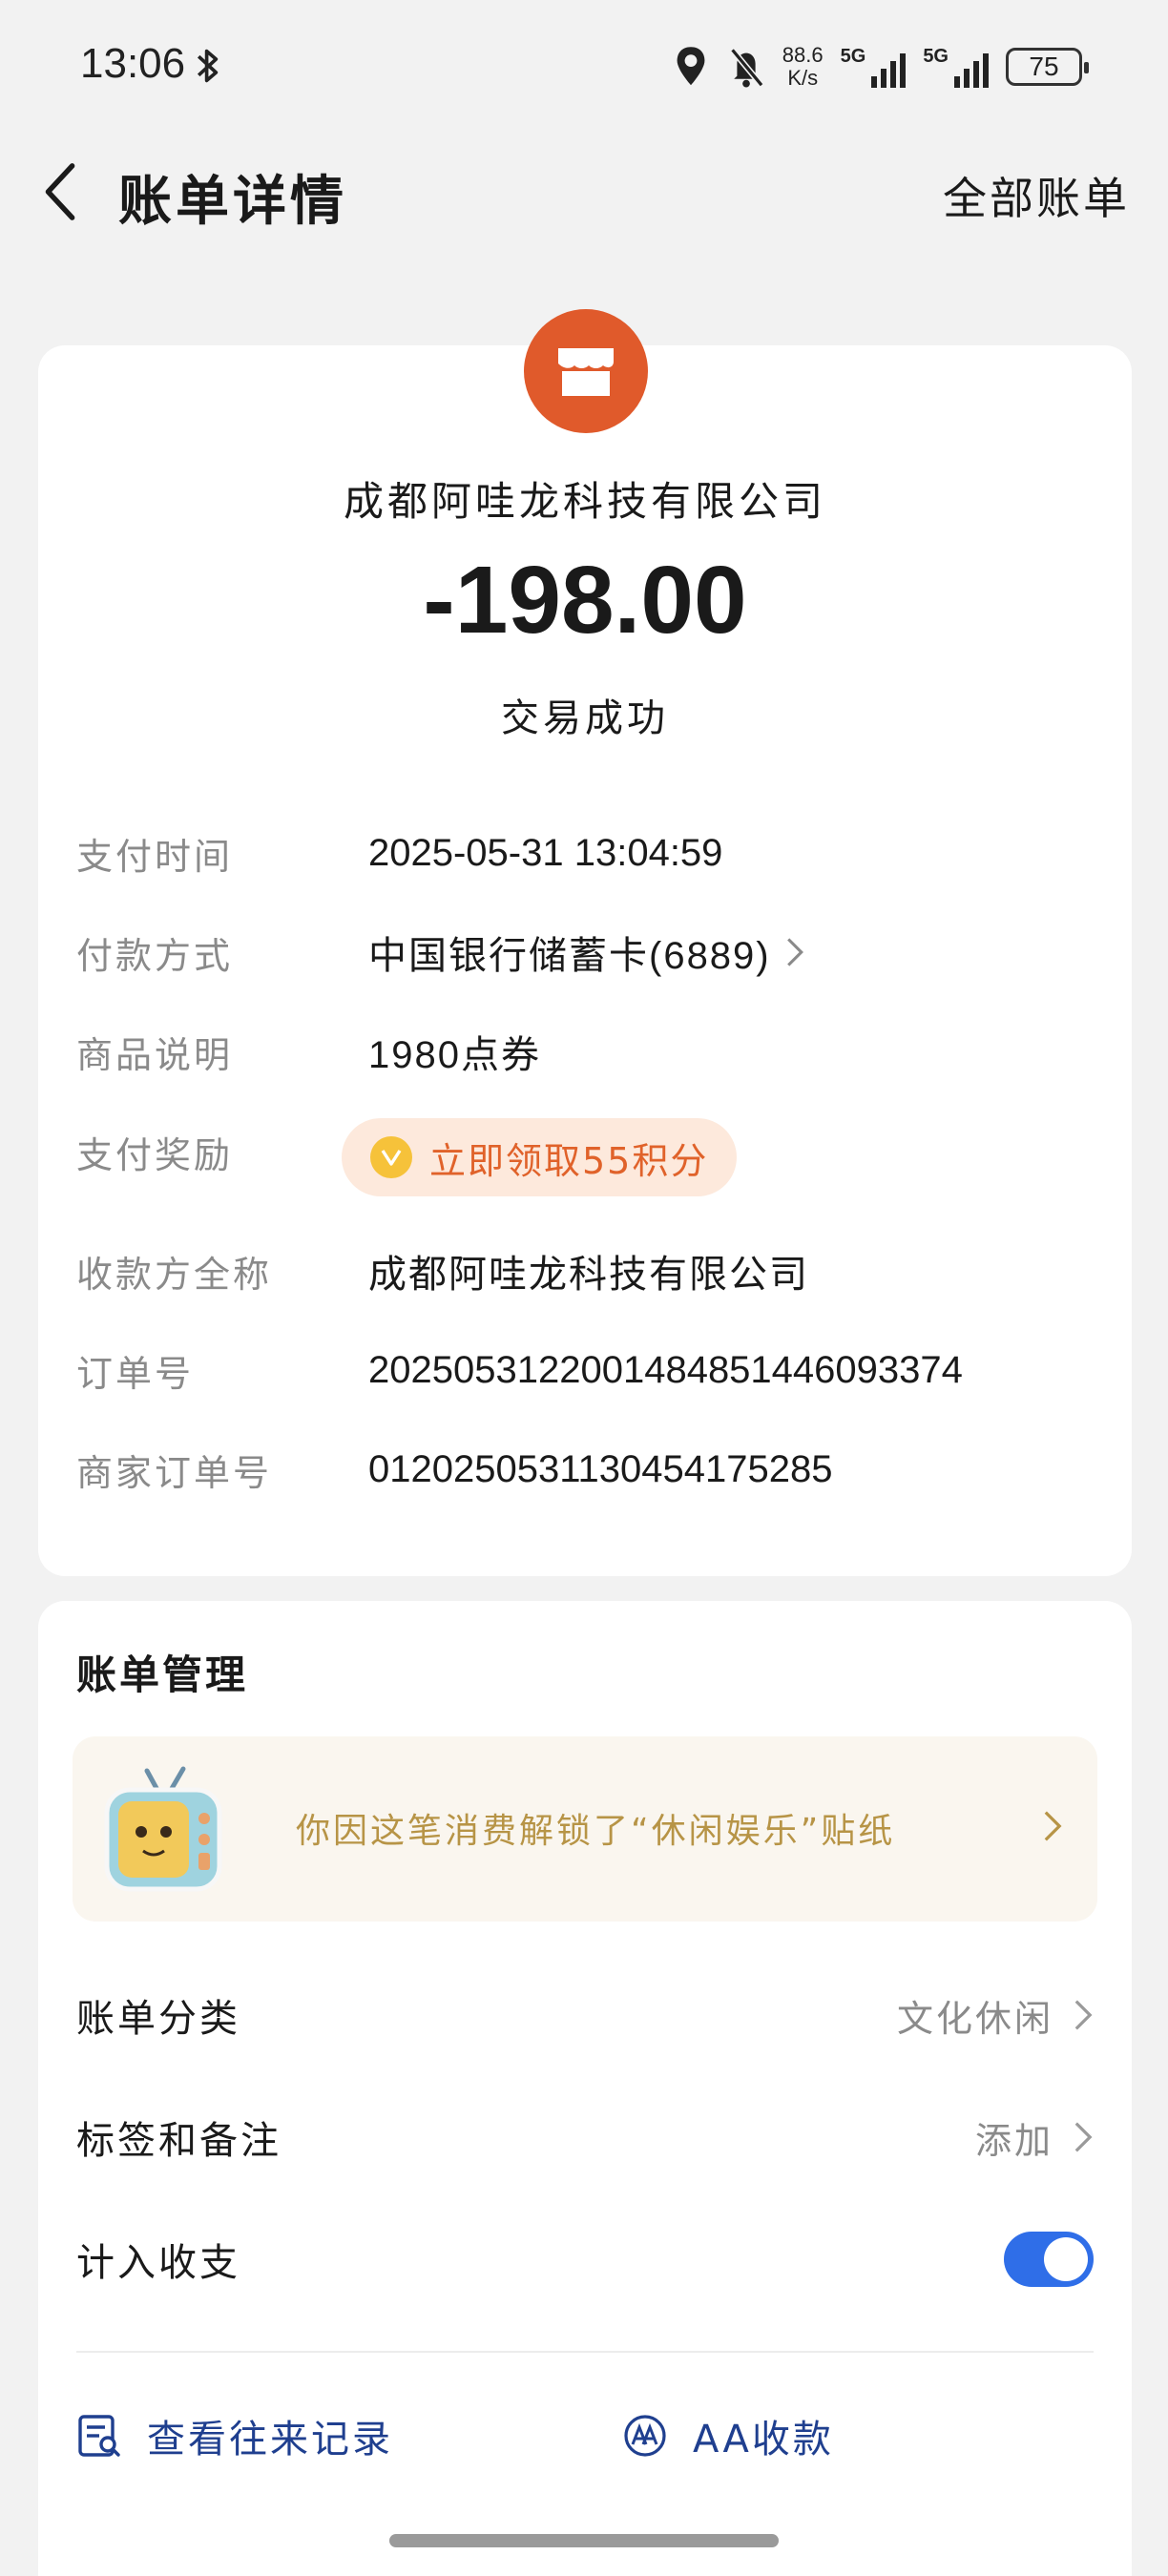  Describe the element at coordinates (174, 1472) in the screenshot. I see `row-label: 商家订单号` at that location.